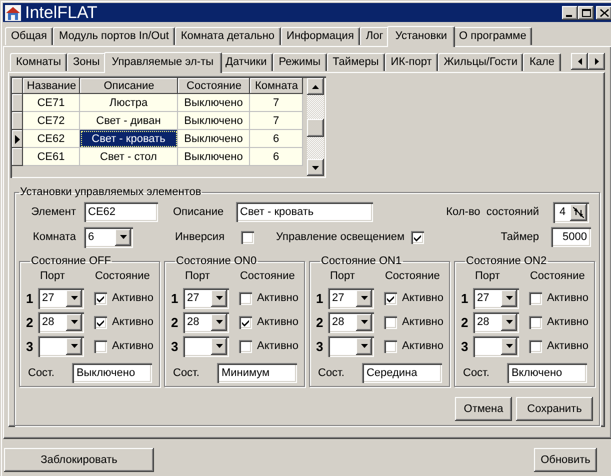 This screenshot has height=476, width=611. What do you see at coordinates (61, 12) in the screenshot?
I see `window-title: IntelFLAT` at bounding box center [61, 12].